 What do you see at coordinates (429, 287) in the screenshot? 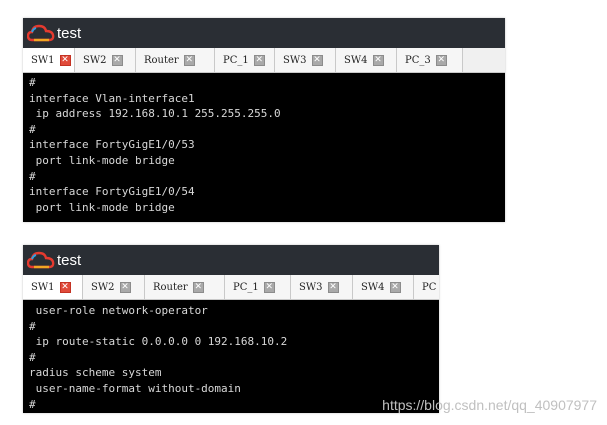
I see `tab-label: PC` at bounding box center [429, 287].